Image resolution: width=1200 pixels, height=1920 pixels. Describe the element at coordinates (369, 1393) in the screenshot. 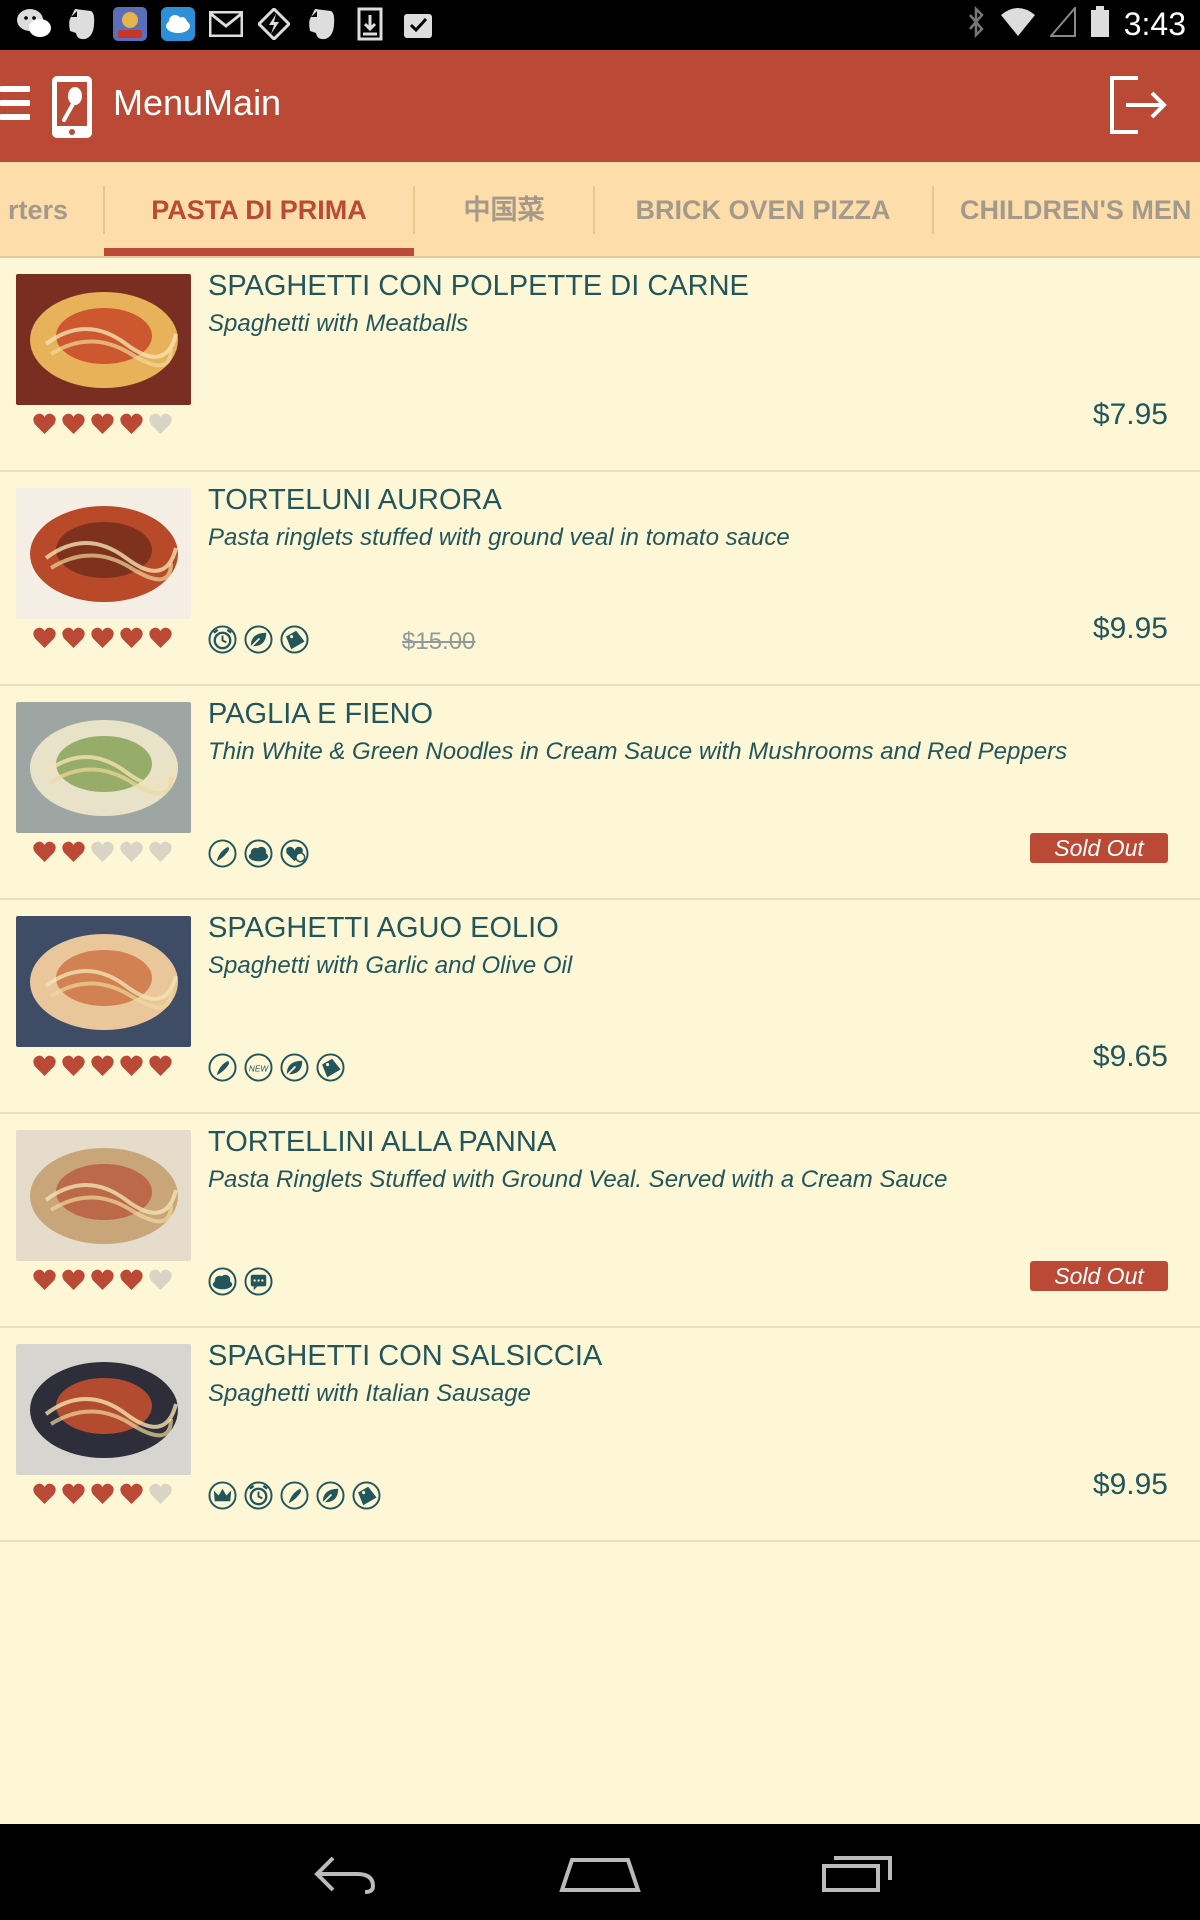

I see `item-description: Spaghetti with Italian Sausage` at that location.